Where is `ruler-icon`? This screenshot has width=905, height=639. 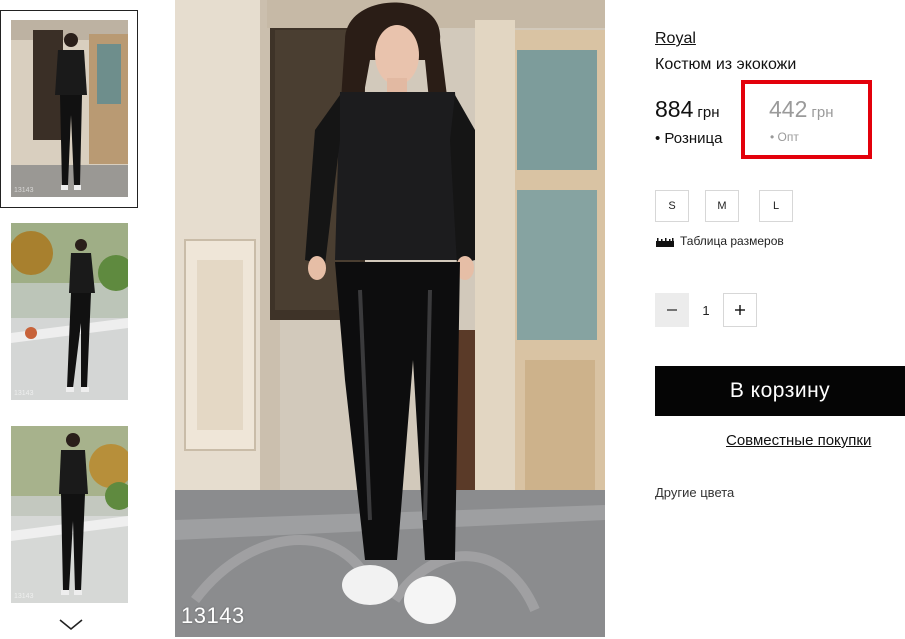
ruler-icon is located at coordinates (665, 242).